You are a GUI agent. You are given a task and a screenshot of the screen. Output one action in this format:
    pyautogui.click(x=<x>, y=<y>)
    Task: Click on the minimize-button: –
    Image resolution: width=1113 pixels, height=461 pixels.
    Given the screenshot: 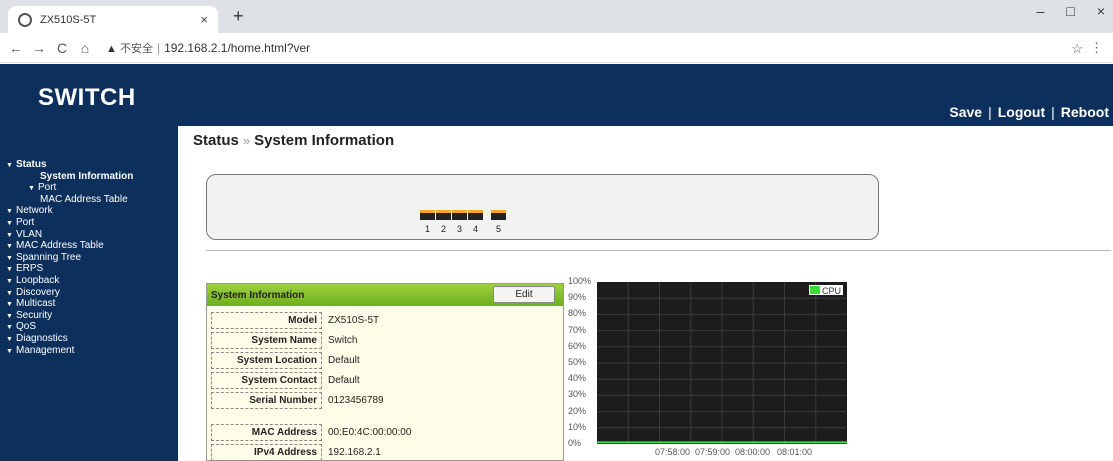 What is the action you would take?
    pyautogui.click(x=1041, y=11)
    